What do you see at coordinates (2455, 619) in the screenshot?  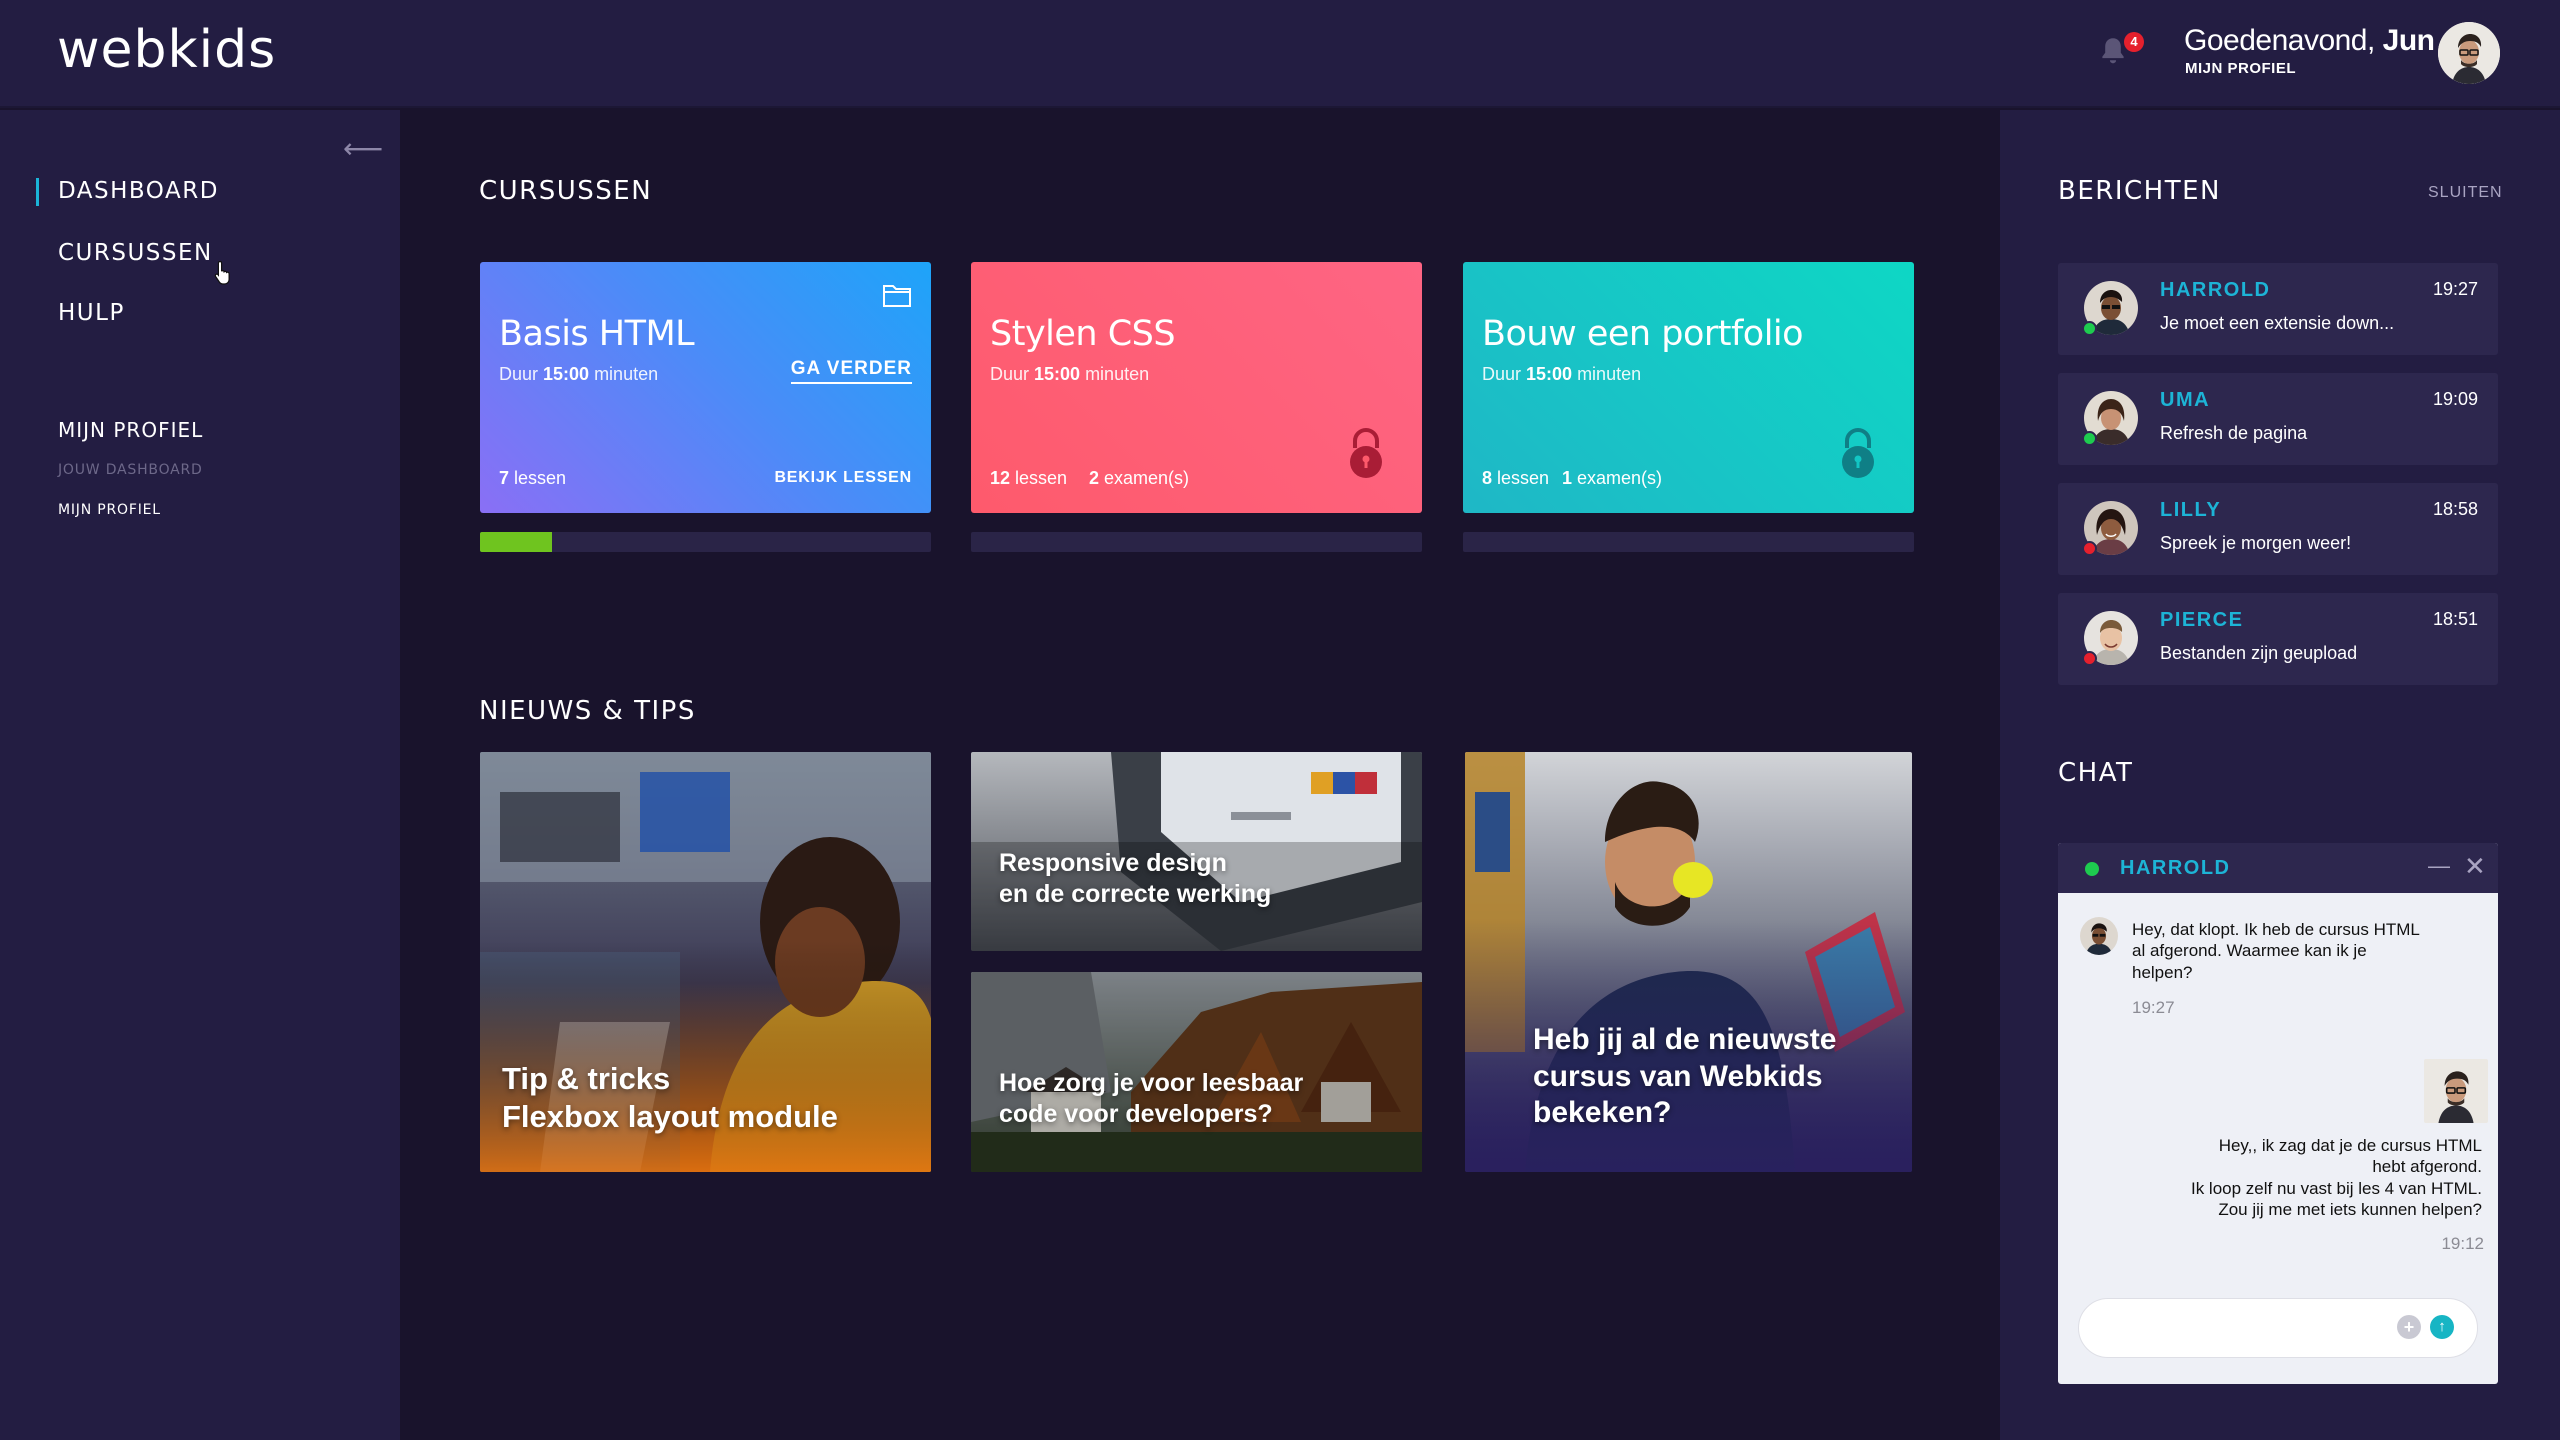 I see `message-time: 18:51` at bounding box center [2455, 619].